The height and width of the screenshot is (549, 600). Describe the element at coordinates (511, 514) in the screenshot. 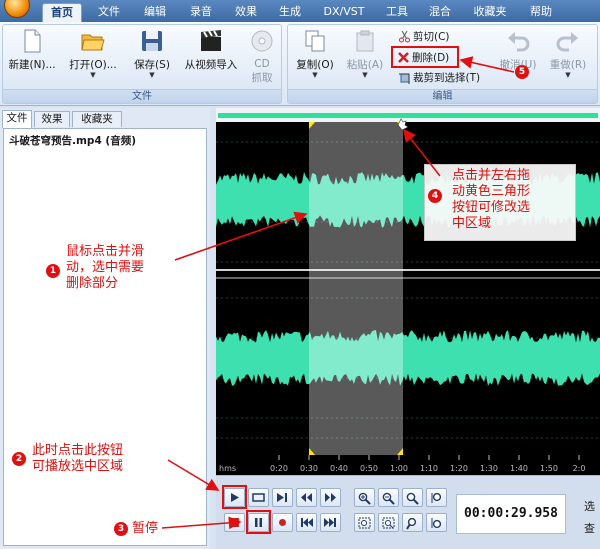

I see `time-display: 00:00:29.958` at that location.